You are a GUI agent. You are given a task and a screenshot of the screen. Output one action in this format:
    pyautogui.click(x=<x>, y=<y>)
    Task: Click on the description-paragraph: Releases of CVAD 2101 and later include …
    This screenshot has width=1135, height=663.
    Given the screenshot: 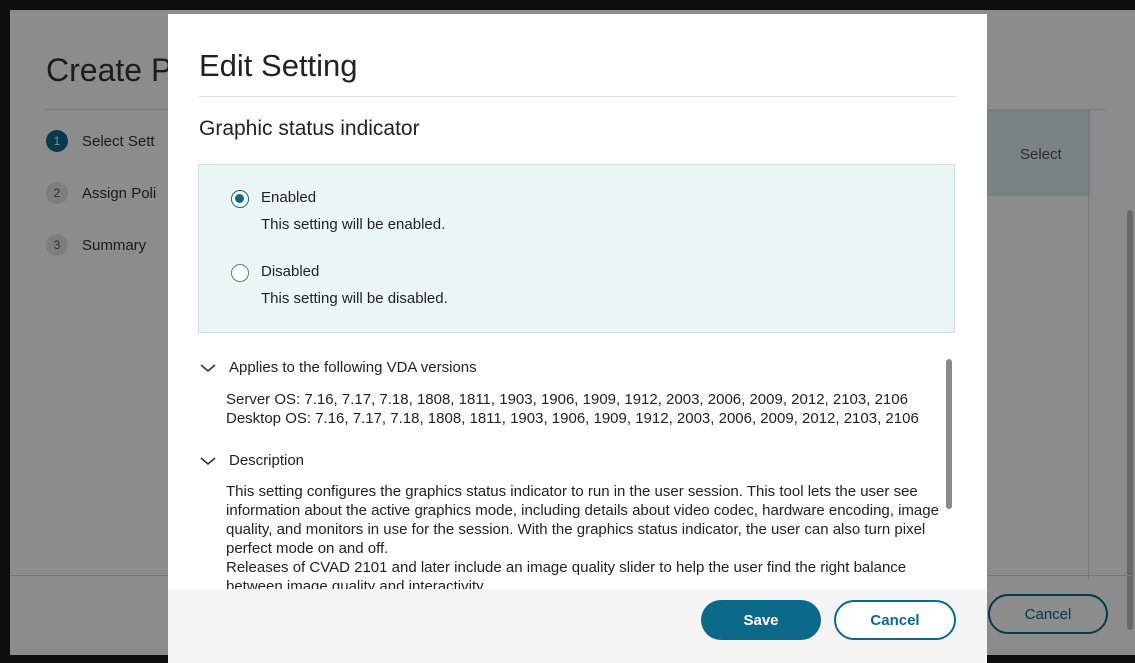 What is the action you would take?
    pyautogui.click(x=566, y=574)
    